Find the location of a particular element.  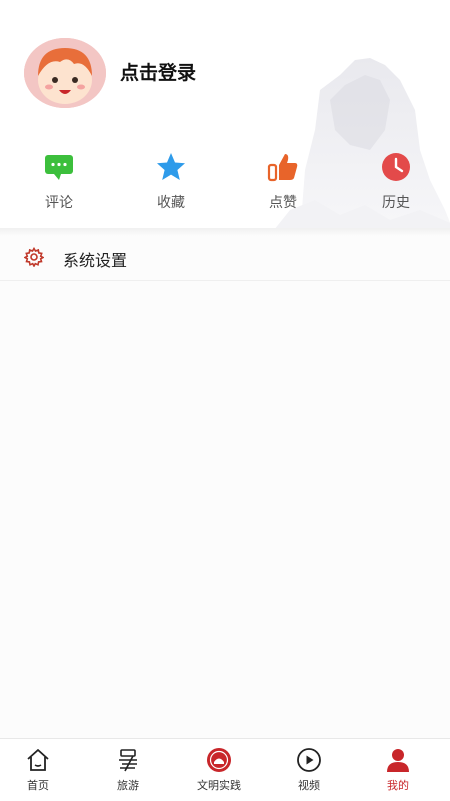

shortcut-label: 点赞 is located at coordinates (283, 203).